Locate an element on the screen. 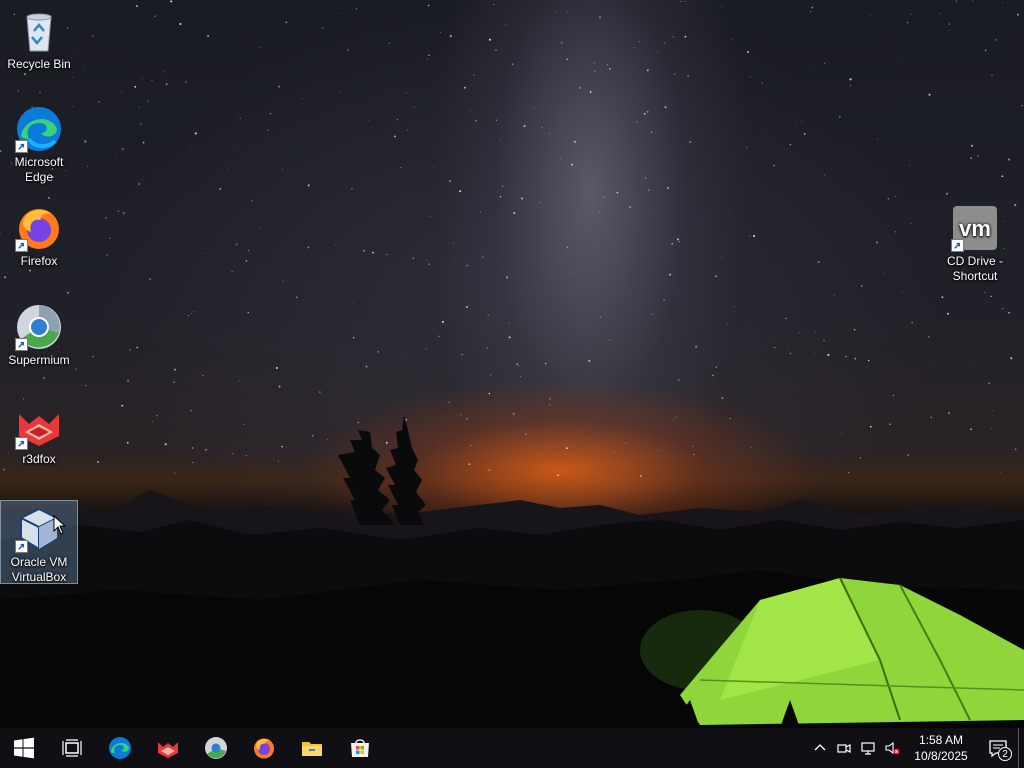 Image resolution: width=1024 pixels, height=768 pixels. network-icon is located at coordinates (868, 748).